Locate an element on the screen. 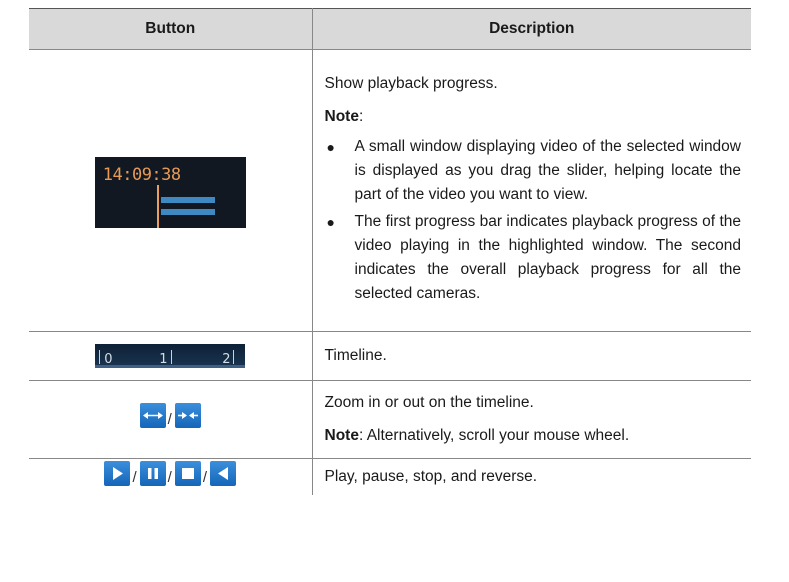  zoom-buttons-cell: / is located at coordinates (171, 419).